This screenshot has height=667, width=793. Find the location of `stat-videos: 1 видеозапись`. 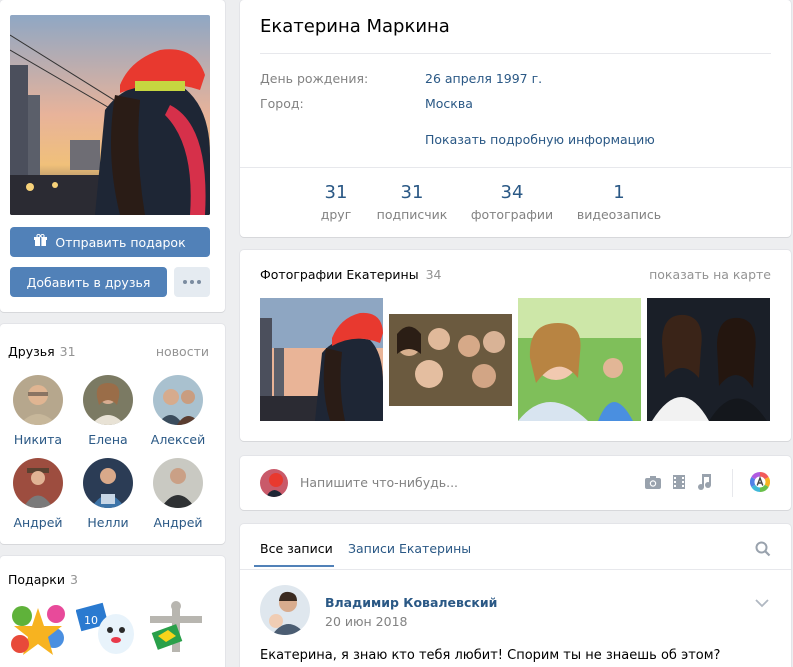

stat-videos: 1 видеозапись is located at coordinates (619, 202).